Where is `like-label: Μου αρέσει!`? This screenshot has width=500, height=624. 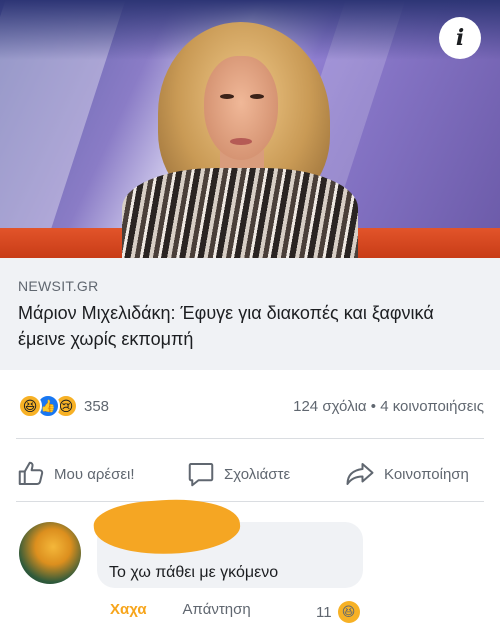
like-label: Μου αρέσει! is located at coordinates (94, 474).